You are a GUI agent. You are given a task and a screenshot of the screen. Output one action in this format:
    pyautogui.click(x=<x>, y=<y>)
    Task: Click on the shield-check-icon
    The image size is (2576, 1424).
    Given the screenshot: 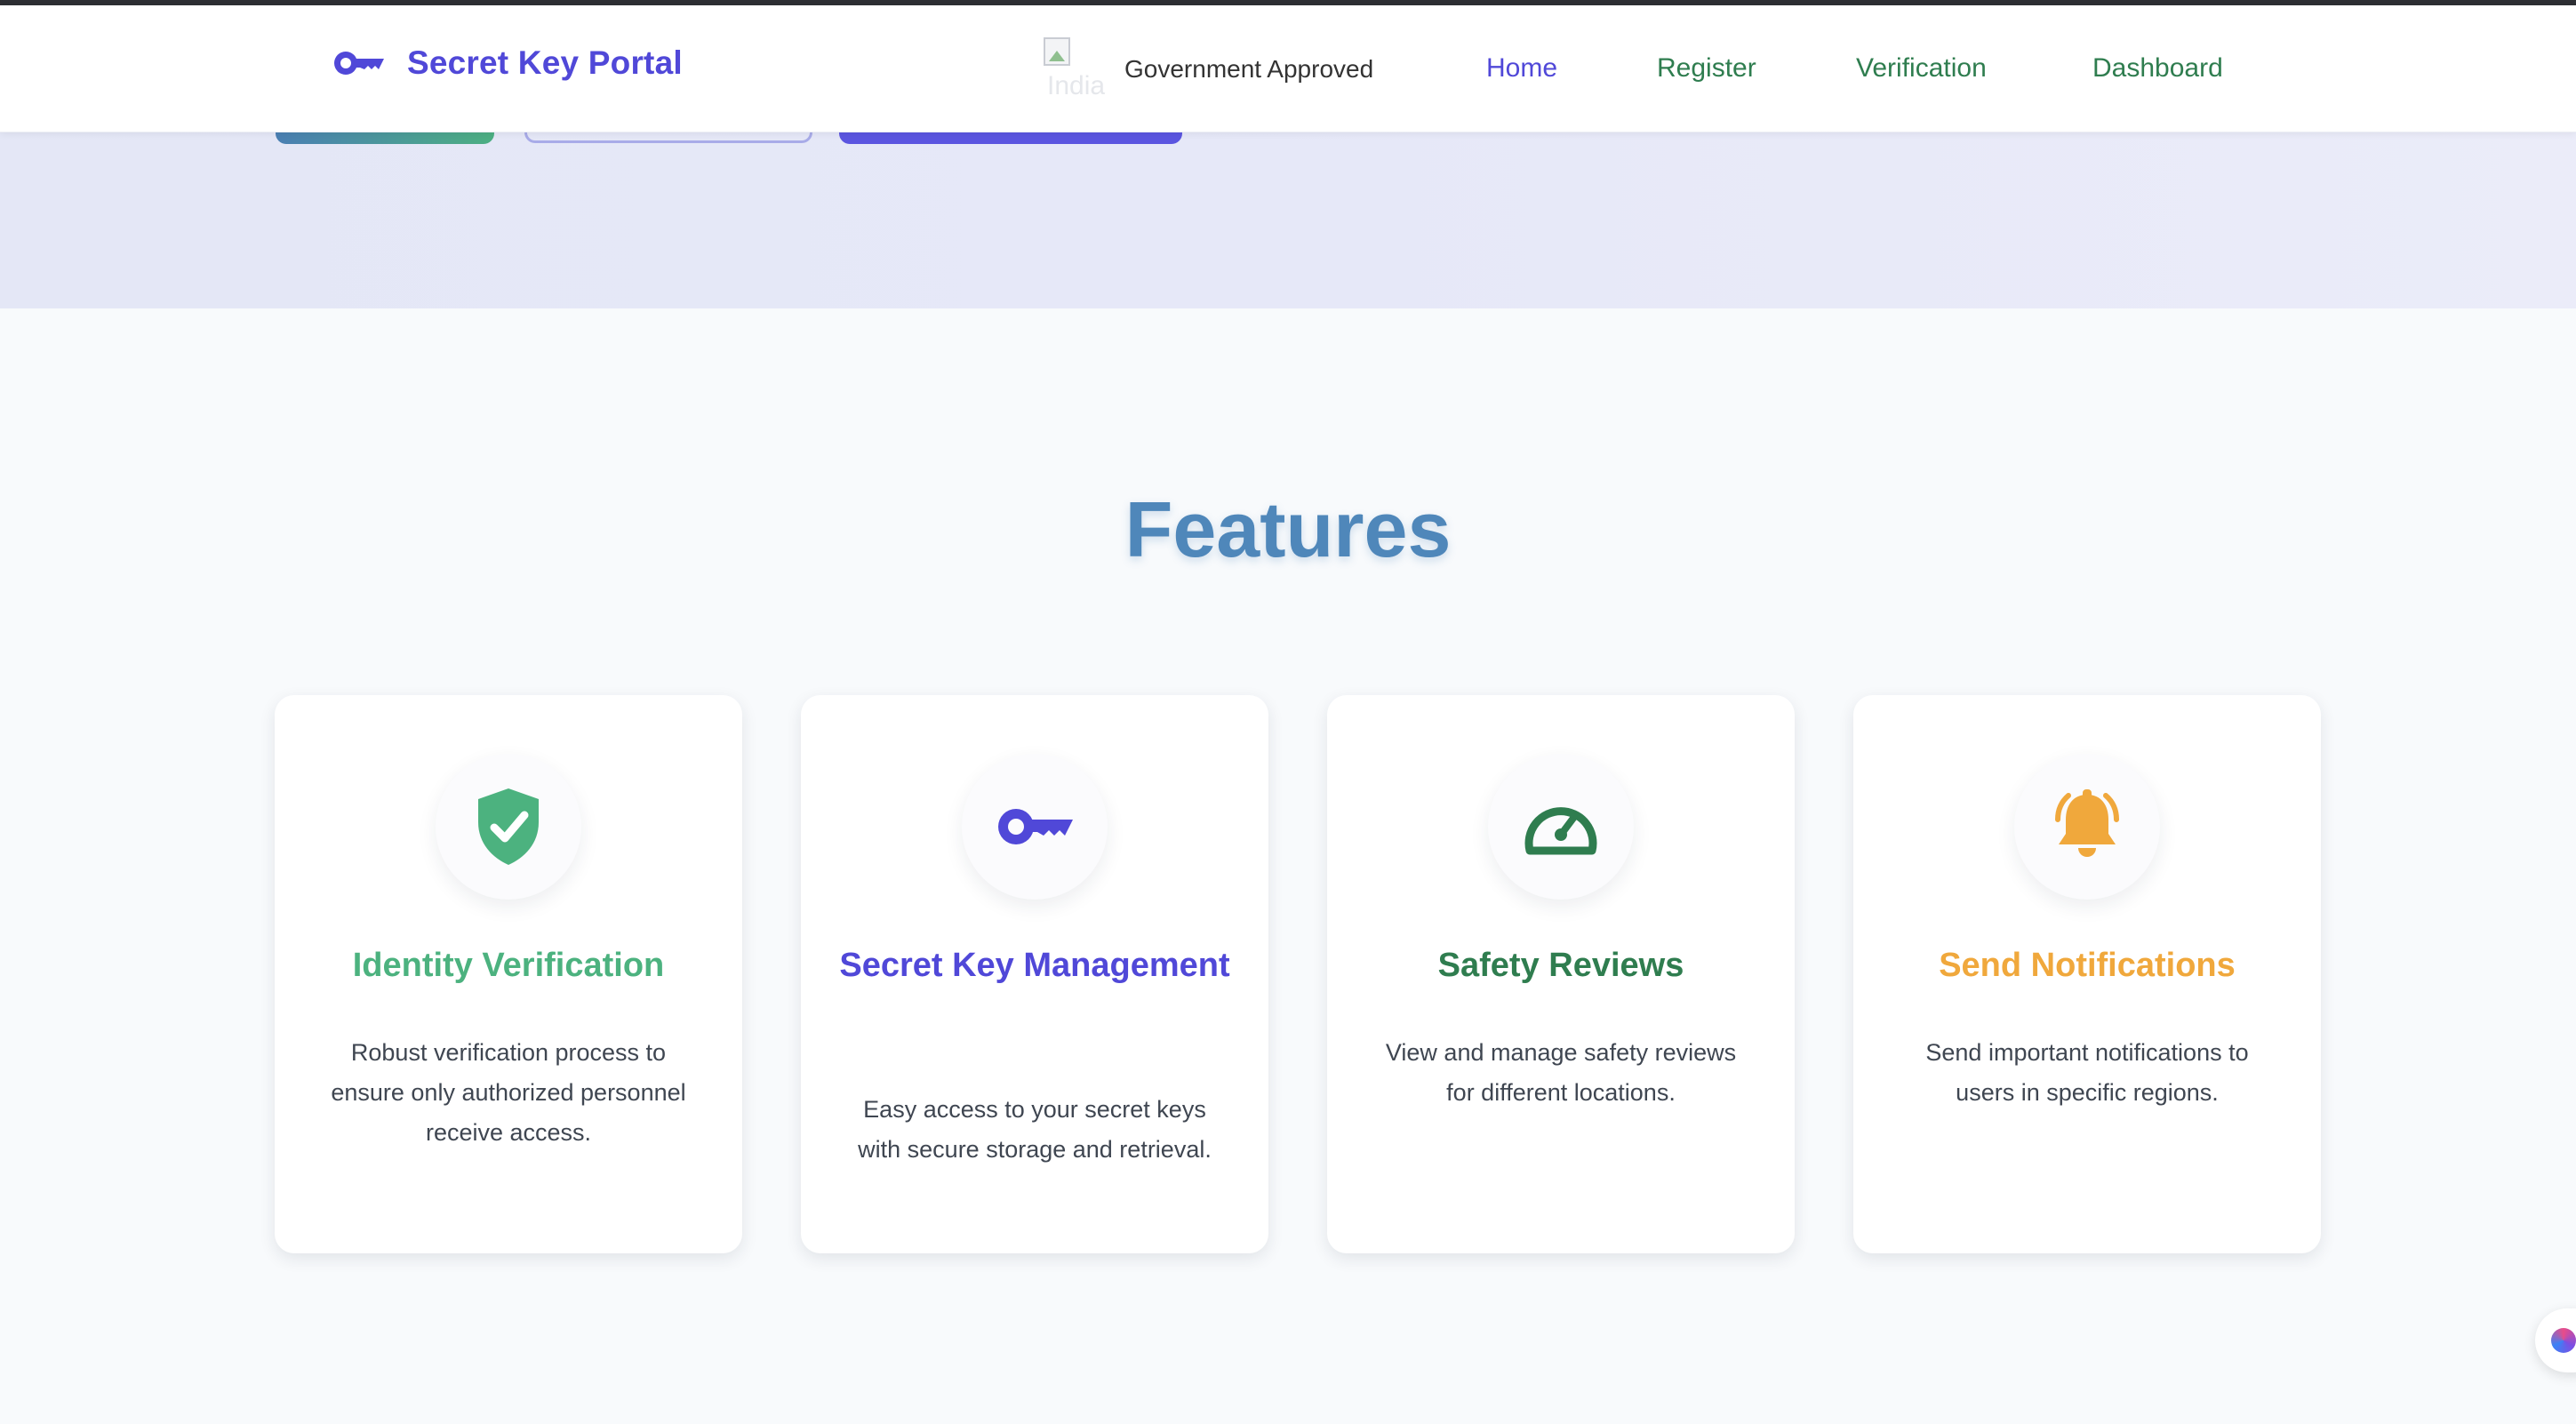 What is the action you would take?
    pyautogui.click(x=508, y=826)
    